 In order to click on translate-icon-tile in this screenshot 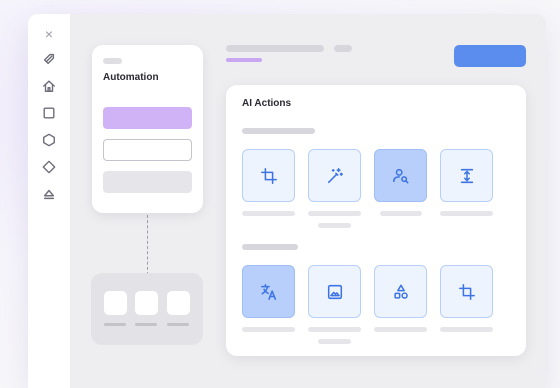, I will do `click(268, 291)`.